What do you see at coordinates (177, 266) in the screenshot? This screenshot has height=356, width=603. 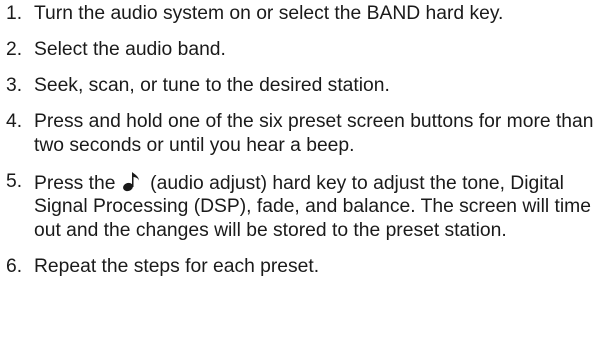 I see `step-text: Repeat the steps for each preset.` at bounding box center [177, 266].